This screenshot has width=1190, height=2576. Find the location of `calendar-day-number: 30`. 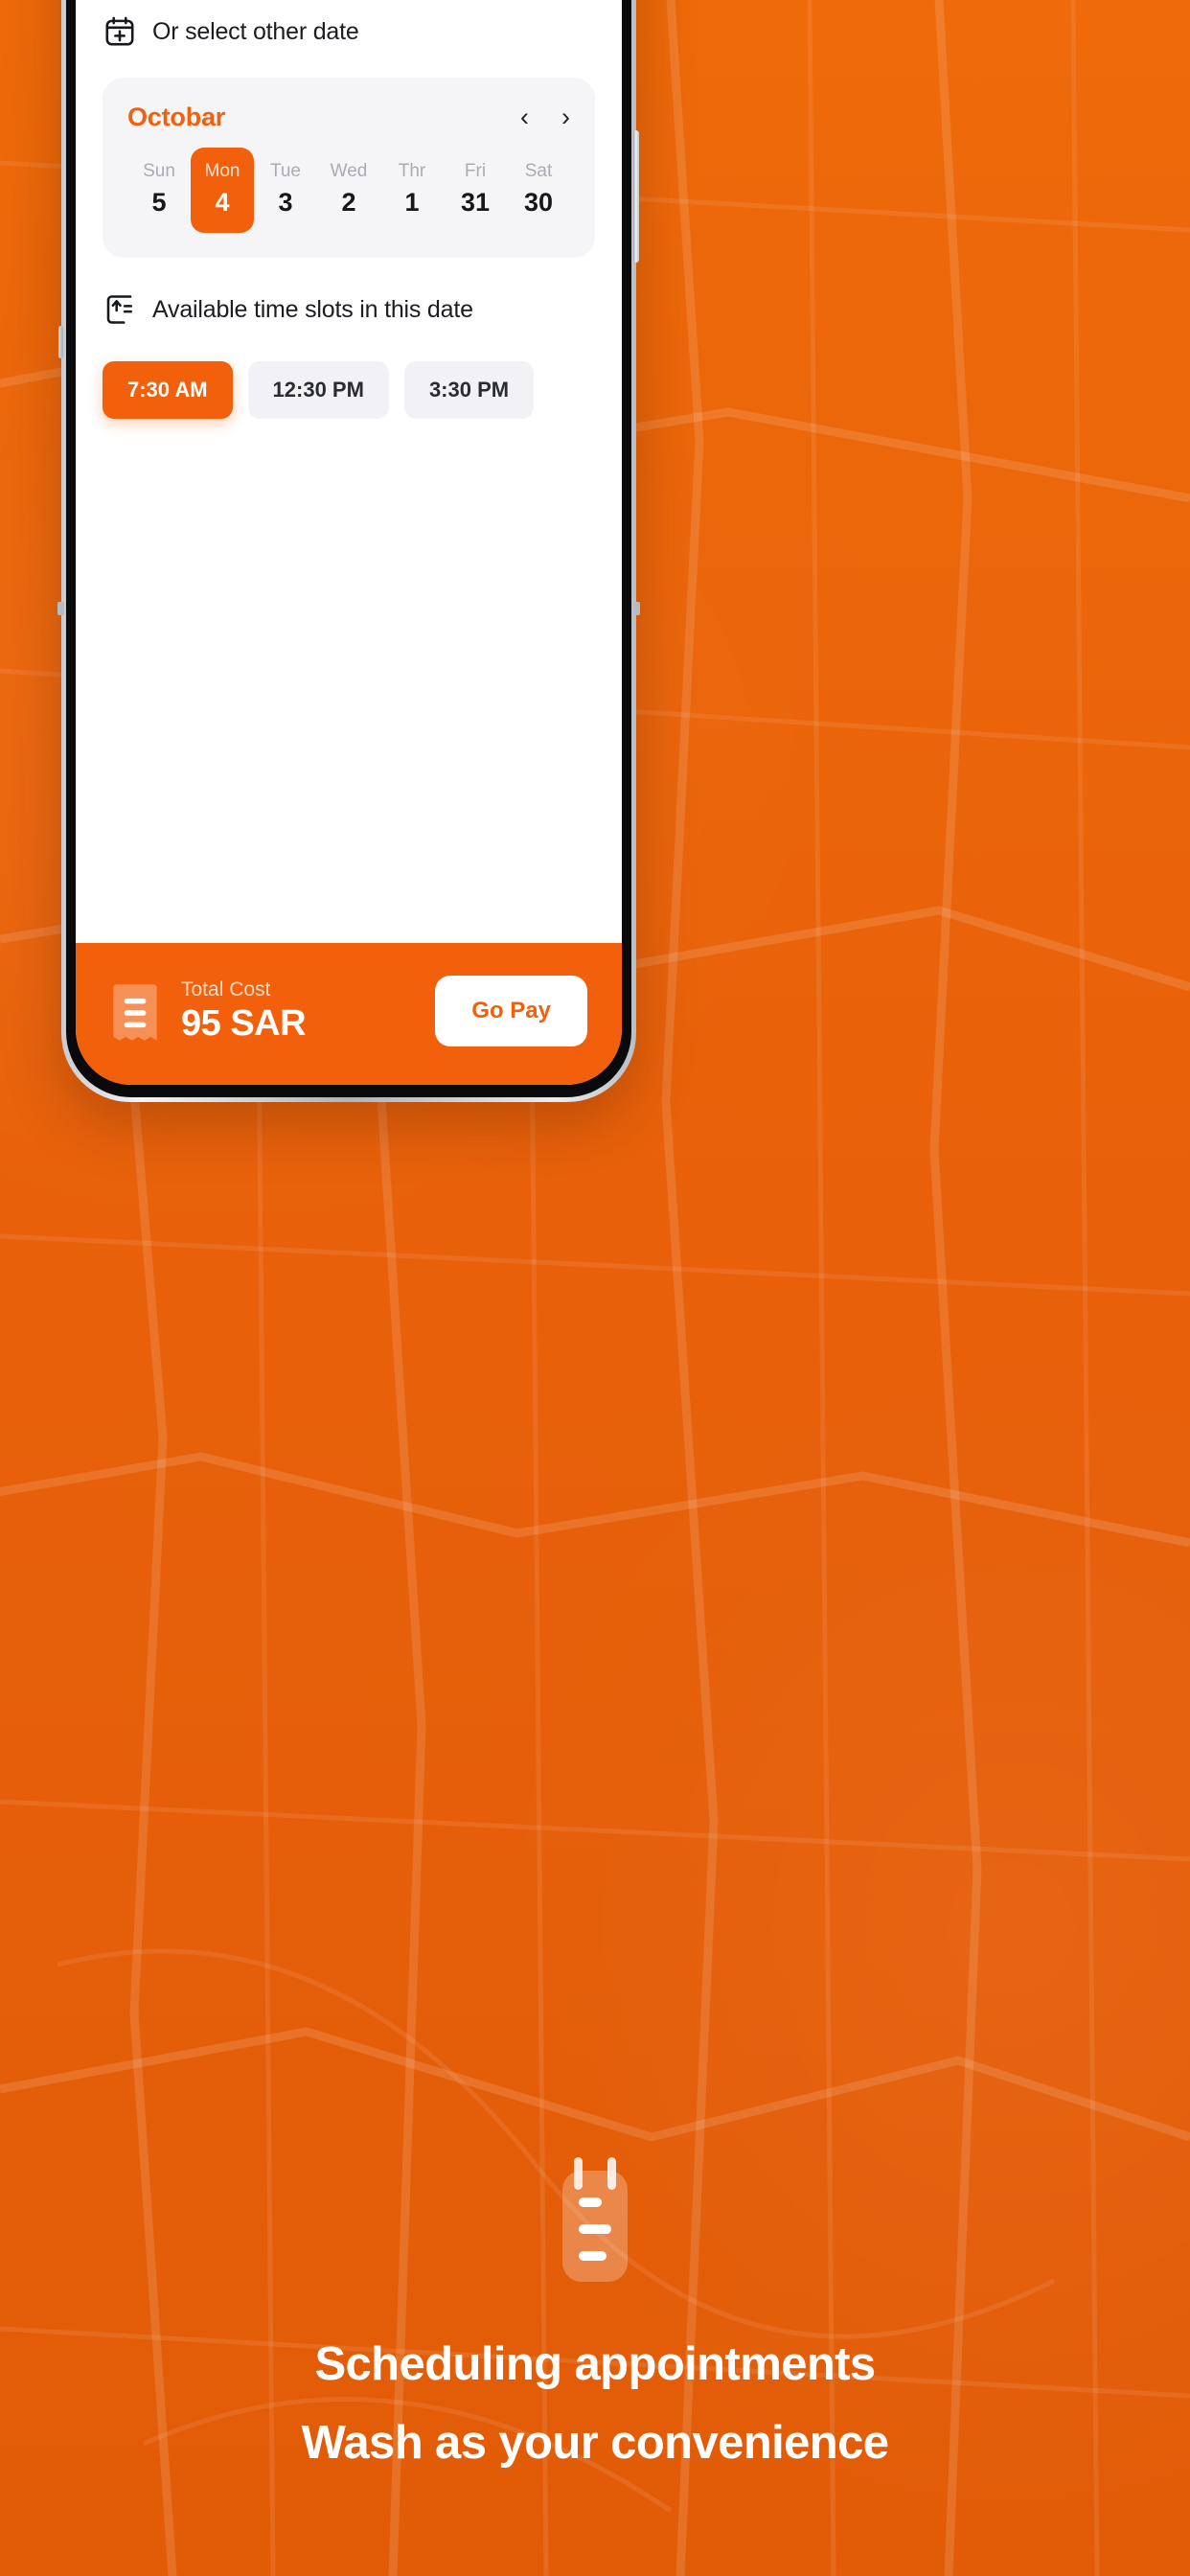

calendar-day-number: 30 is located at coordinates (539, 202).